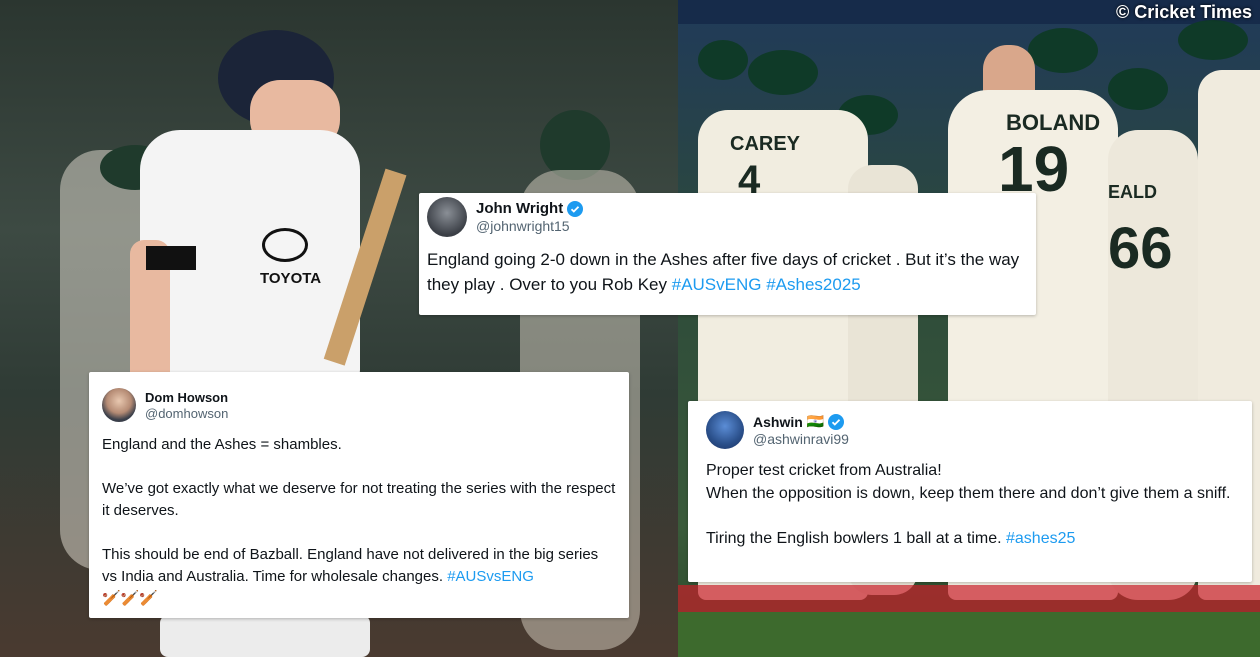  I want to click on tweet-paragraph: Proper test cricket from Australia!, so click(824, 470).